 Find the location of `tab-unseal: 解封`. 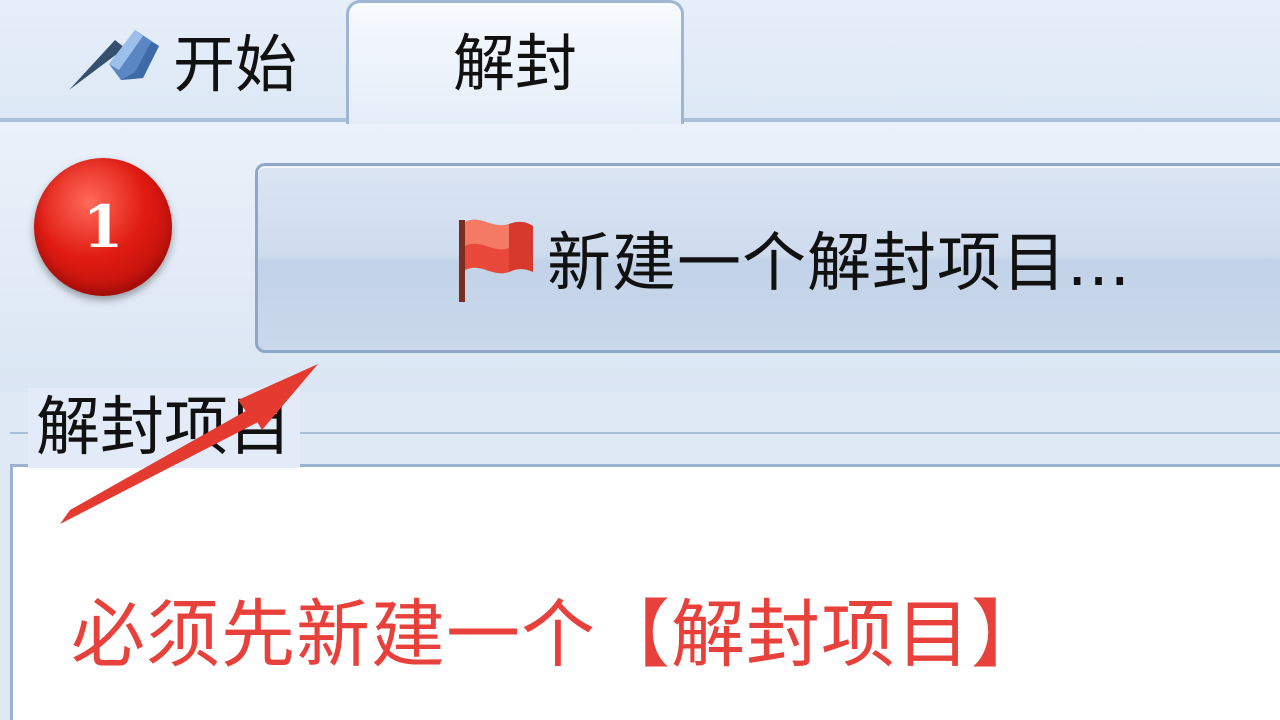

tab-unseal: 解封 is located at coordinates (515, 62).